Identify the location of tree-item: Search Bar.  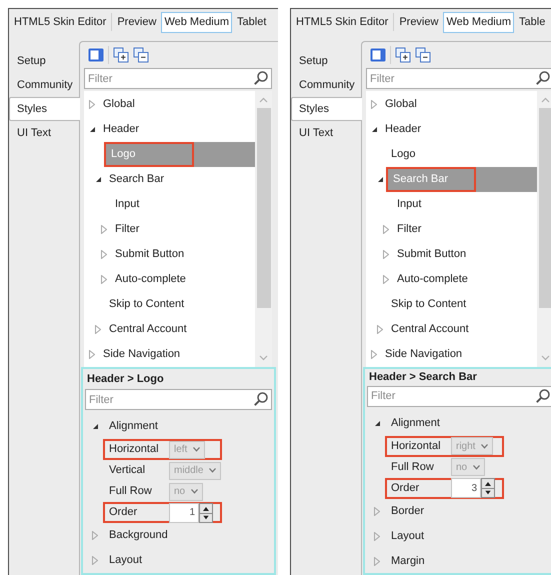
(179, 179).